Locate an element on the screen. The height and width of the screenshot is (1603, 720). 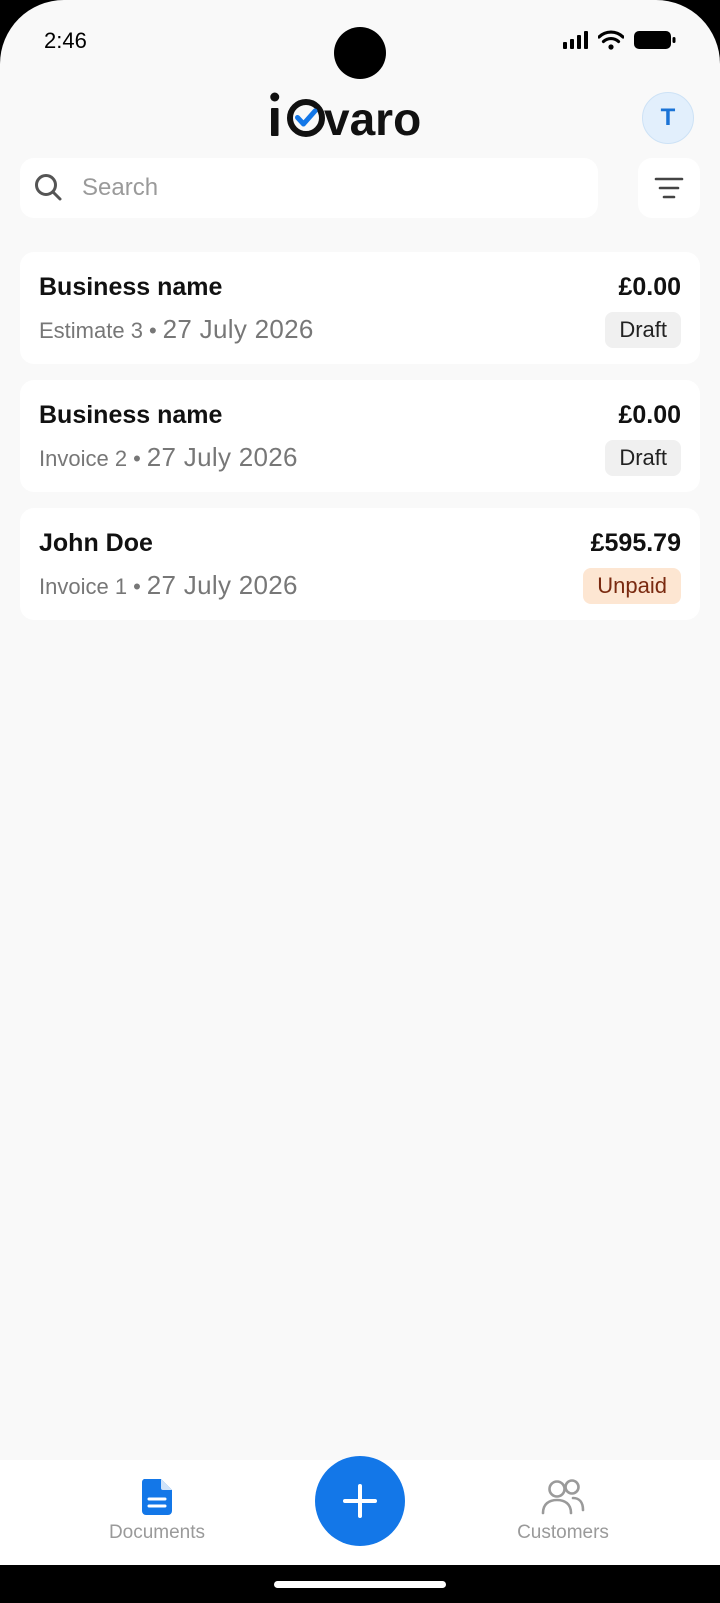
home-indicator is located at coordinates (360, 1584).